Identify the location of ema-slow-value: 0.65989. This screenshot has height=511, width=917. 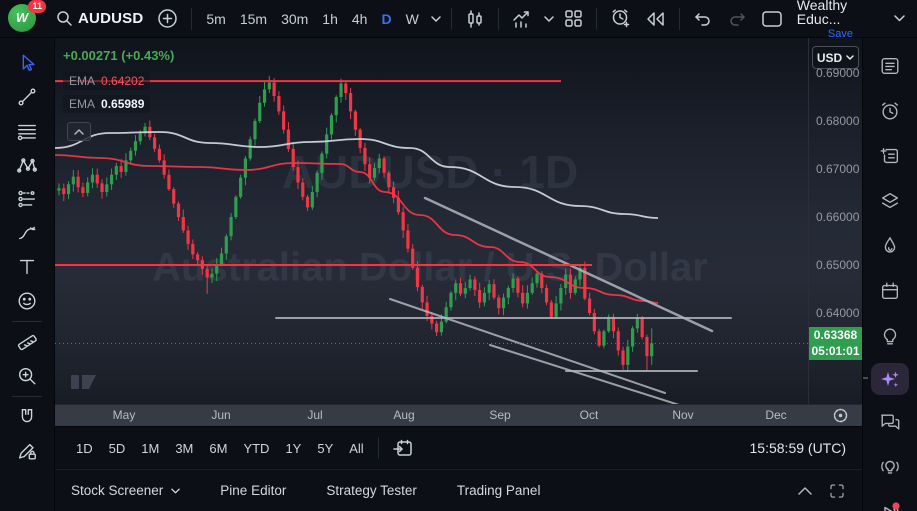
(123, 104).